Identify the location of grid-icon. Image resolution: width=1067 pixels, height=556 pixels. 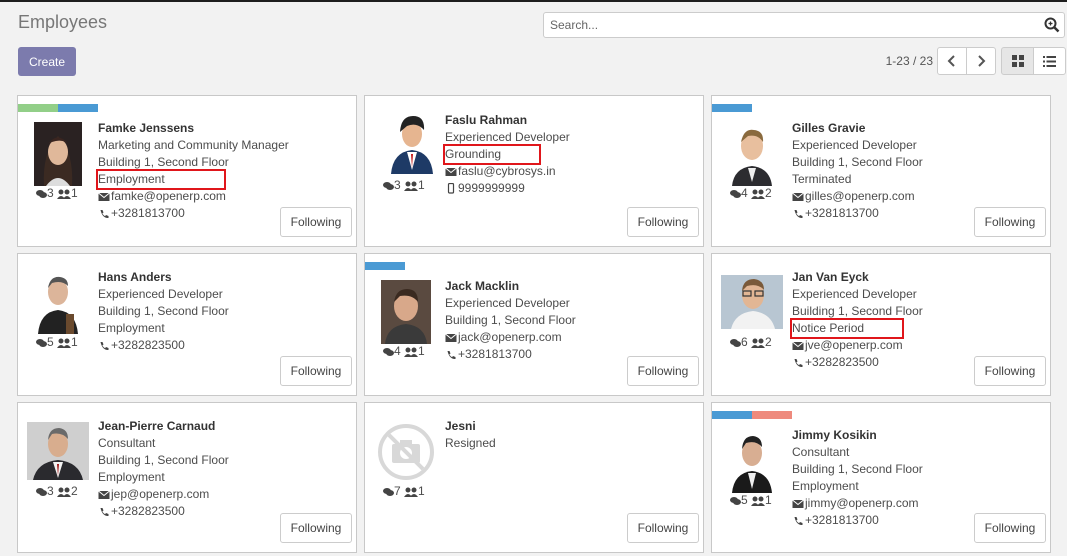
(1017, 61).